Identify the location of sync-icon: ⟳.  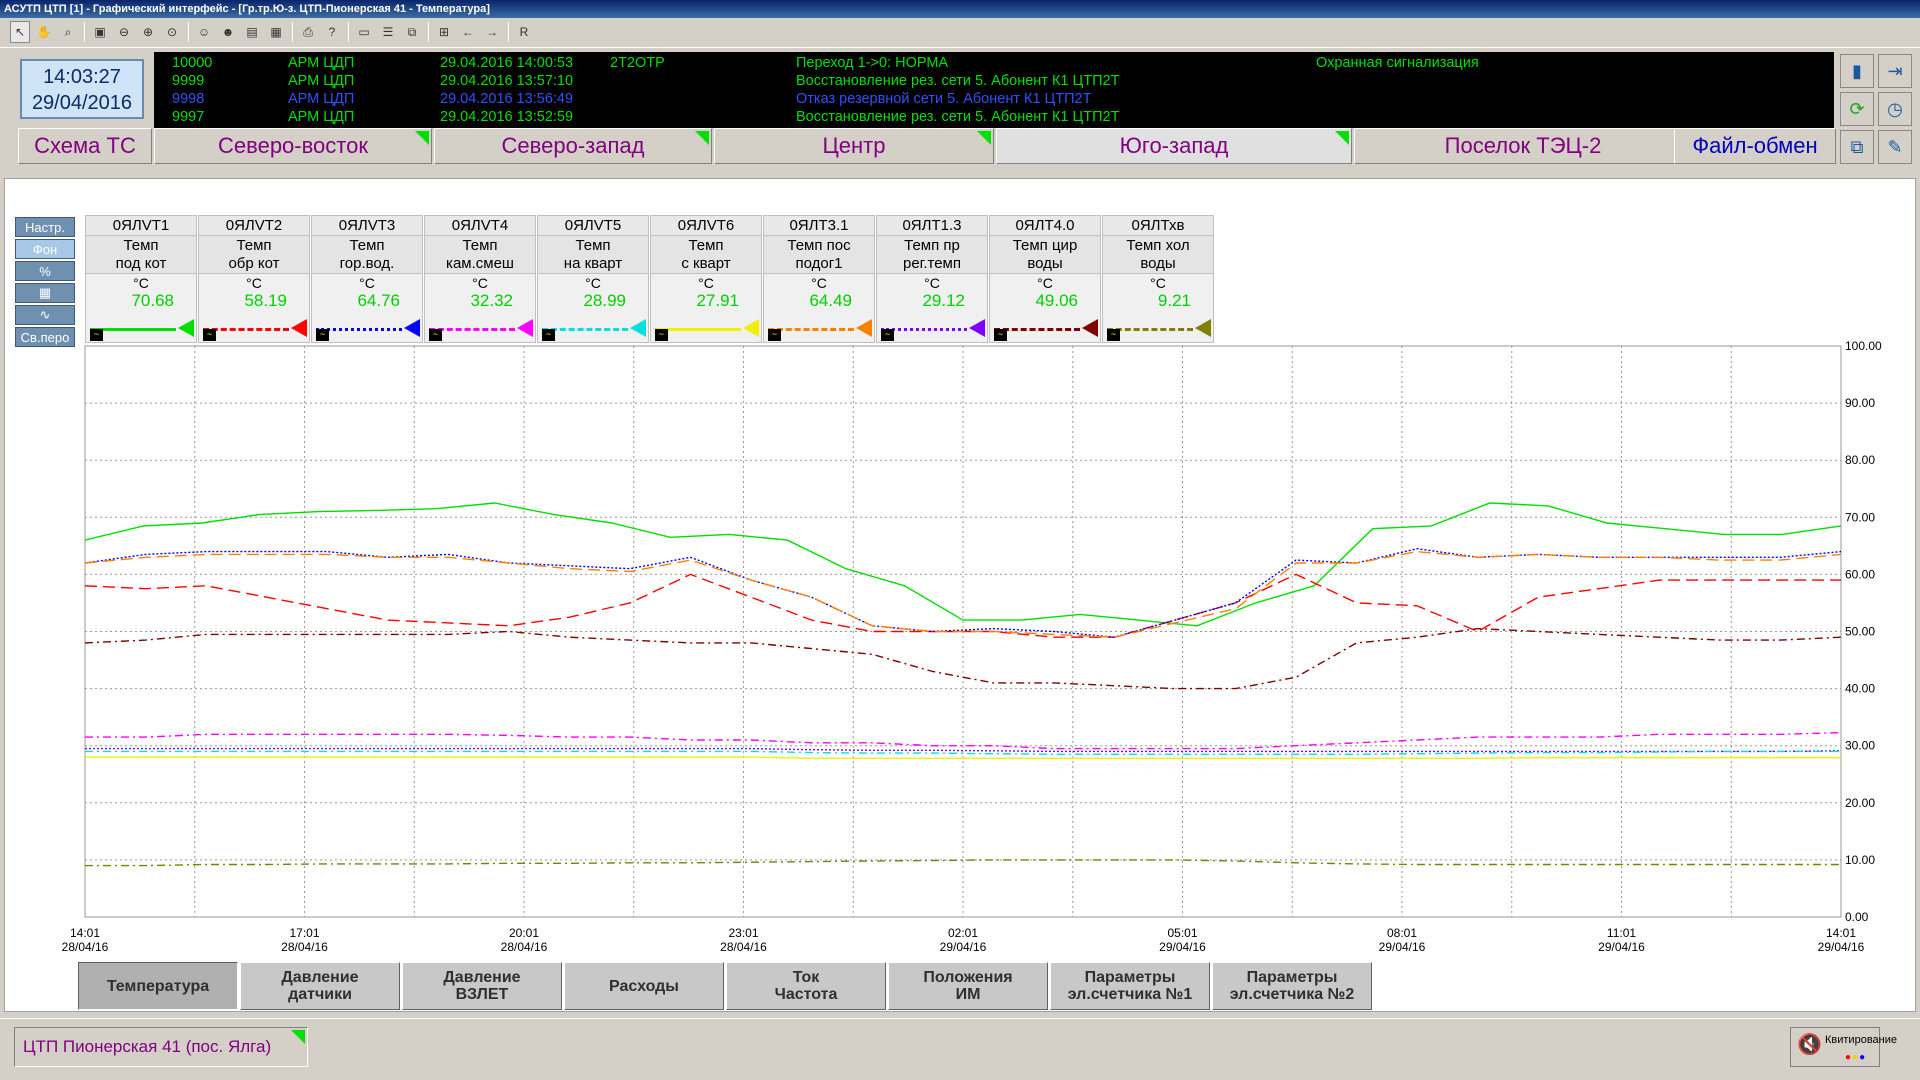
(1857, 109).